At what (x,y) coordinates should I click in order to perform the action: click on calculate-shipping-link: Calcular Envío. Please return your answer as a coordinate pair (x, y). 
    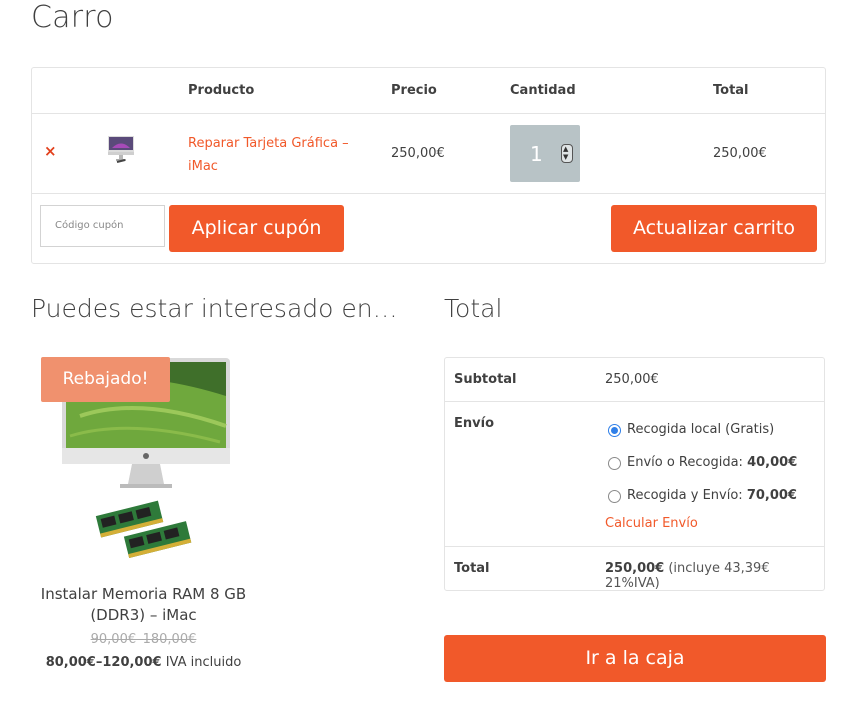
    Looking at the image, I should click on (651, 523).